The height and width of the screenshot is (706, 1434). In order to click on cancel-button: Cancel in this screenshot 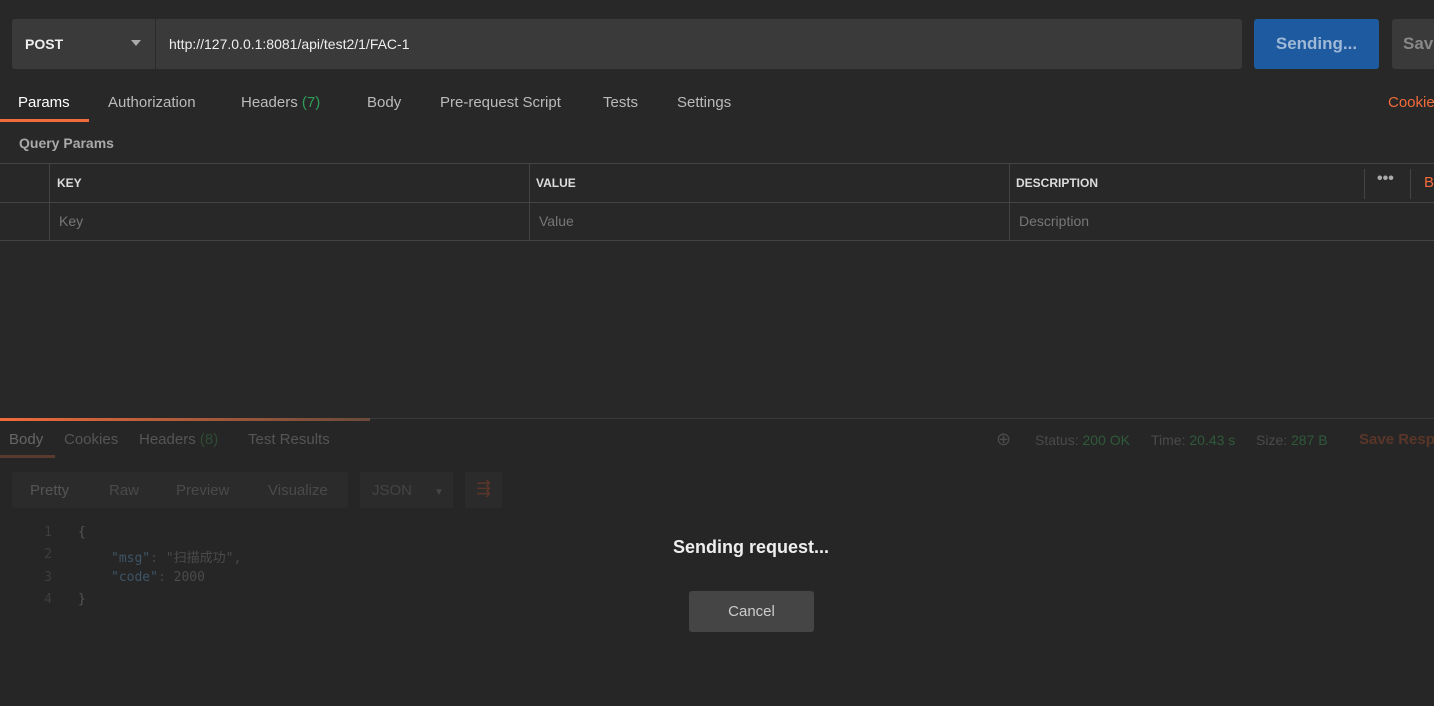, I will do `click(751, 611)`.